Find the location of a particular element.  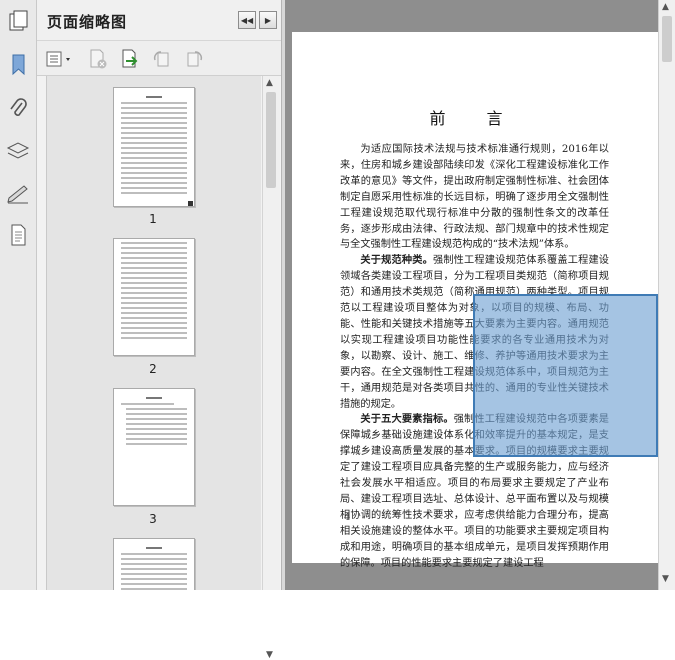

options-list-icon is located at coordinates (58, 59).